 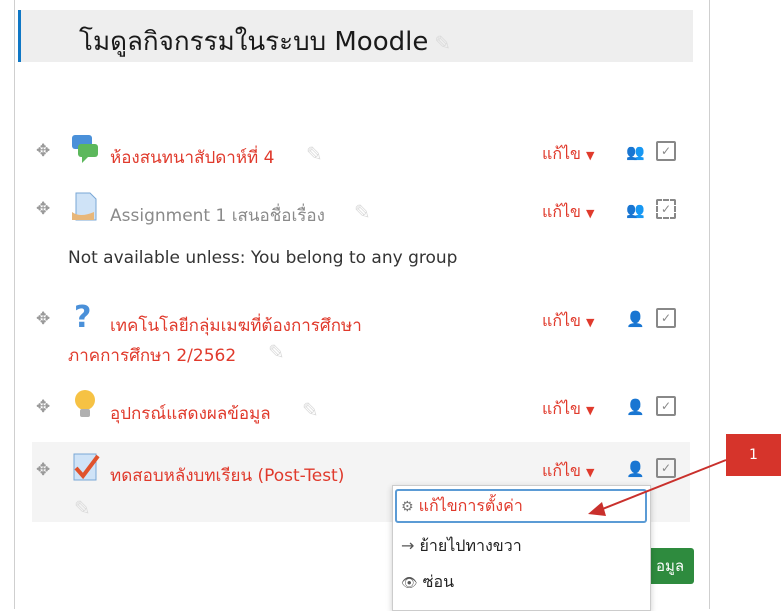 I want to click on section-header: โมดูลกิจกรรมในระบบ Moodle ✎, so click(x=355, y=36).